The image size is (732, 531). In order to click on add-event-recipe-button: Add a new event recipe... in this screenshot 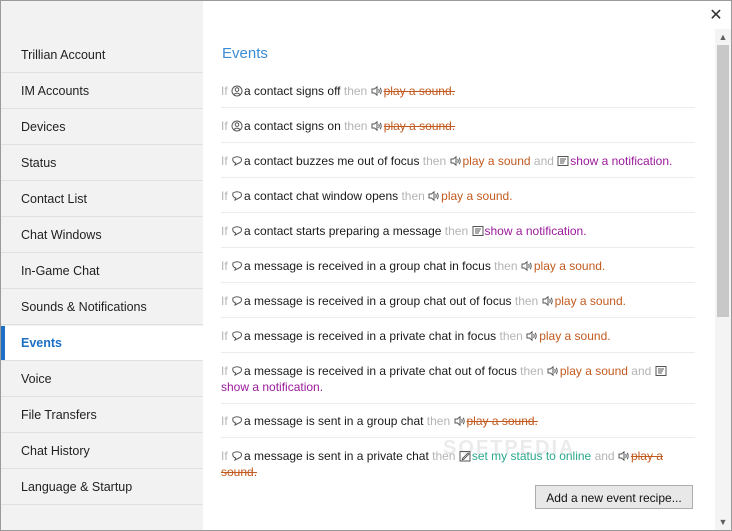, I will do `click(614, 497)`.